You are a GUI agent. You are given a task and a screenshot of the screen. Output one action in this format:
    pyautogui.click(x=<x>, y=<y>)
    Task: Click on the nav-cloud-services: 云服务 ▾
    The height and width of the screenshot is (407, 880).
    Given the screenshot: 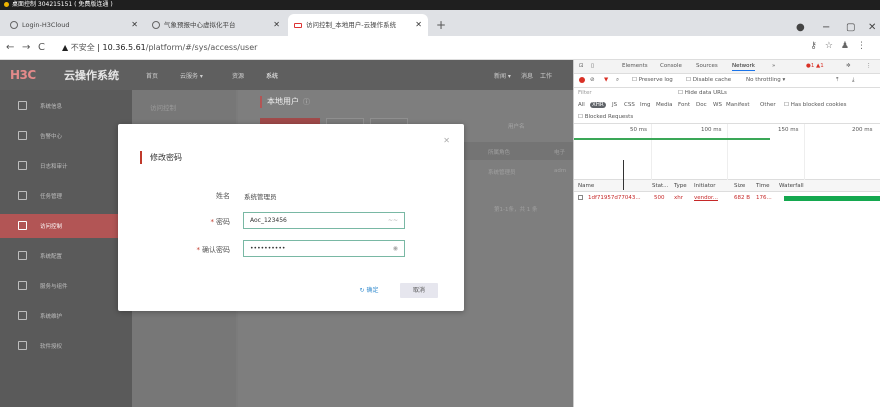 What is the action you would take?
    pyautogui.click(x=191, y=75)
    